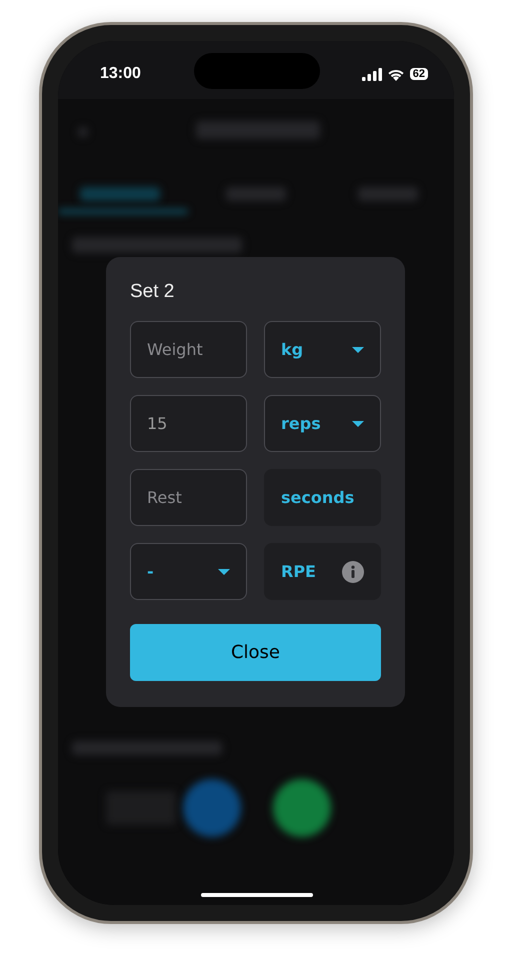 The height and width of the screenshot is (977, 512). I want to click on dropdown: kg, so click(322, 349).